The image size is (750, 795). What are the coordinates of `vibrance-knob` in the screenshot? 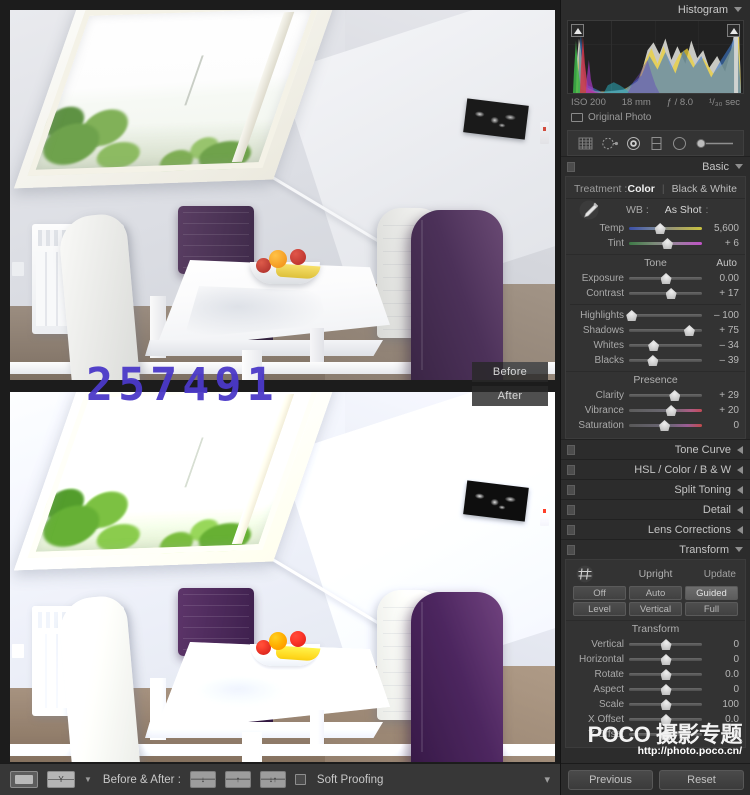 It's located at (671, 410).